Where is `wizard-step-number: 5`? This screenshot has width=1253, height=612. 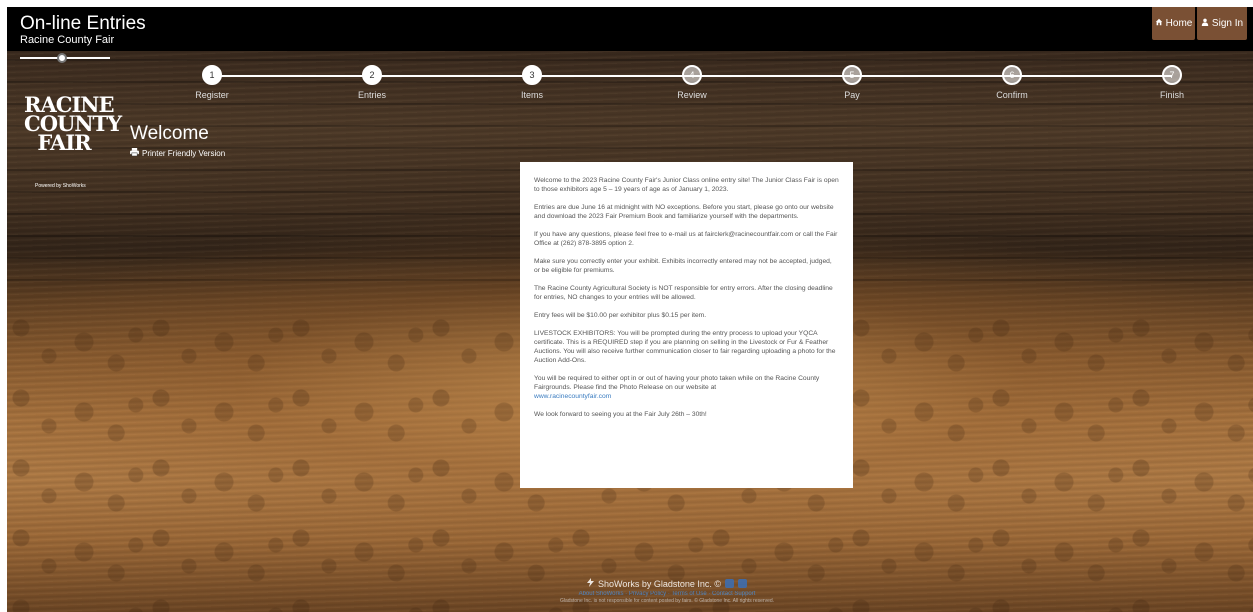 wizard-step-number: 5 is located at coordinates (852, 75).